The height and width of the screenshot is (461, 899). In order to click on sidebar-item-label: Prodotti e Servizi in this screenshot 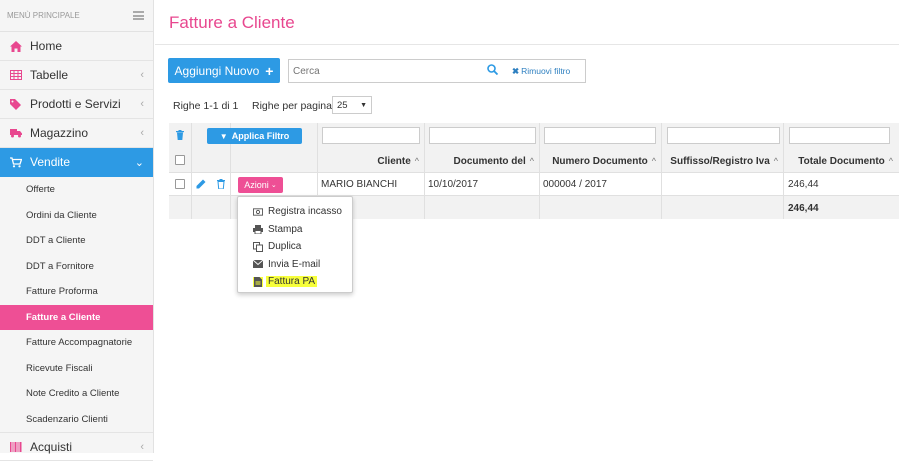, I will do `click(75, 104)`.